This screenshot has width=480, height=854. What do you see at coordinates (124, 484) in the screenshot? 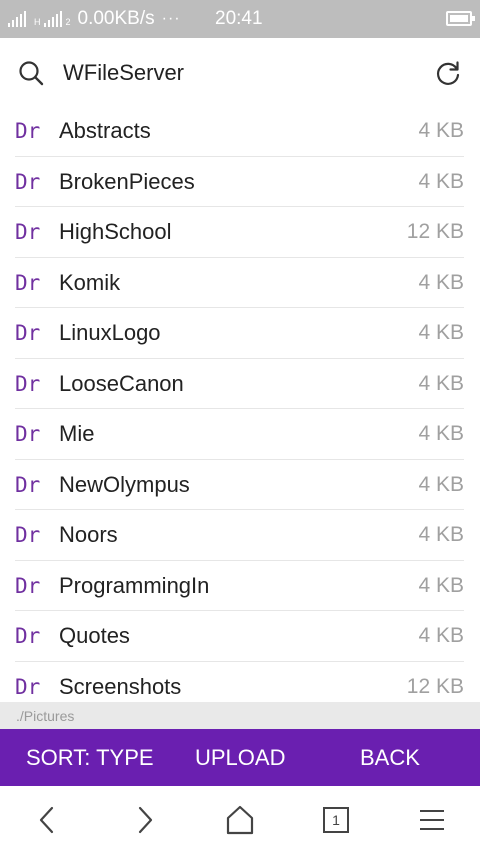
I see `file-name: NewOlympus` at bounding box center [124, 484].